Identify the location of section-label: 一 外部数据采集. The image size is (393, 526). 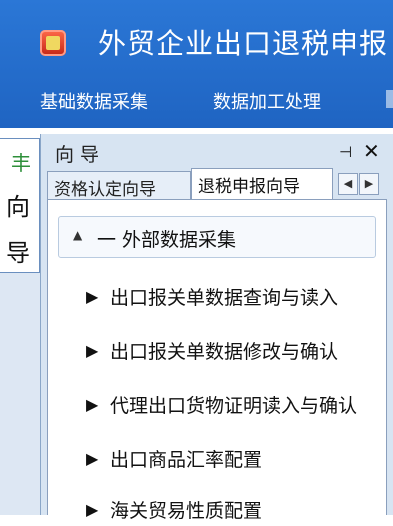
(167, 240).